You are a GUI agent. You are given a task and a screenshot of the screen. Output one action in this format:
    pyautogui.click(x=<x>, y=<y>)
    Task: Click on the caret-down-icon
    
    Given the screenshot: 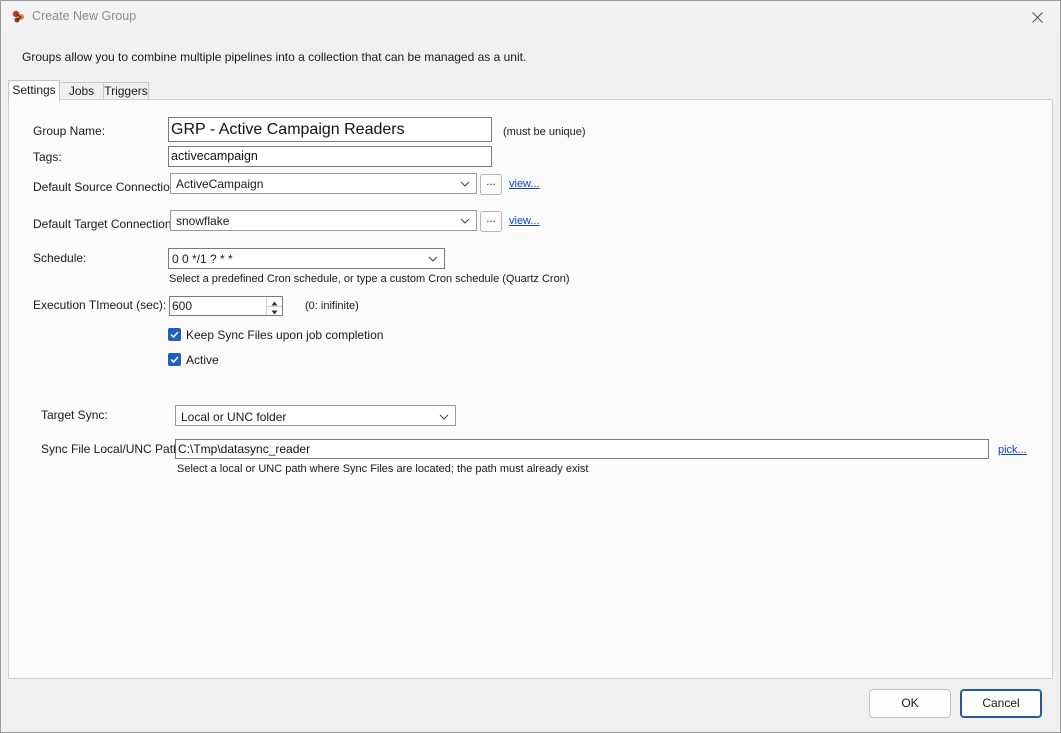 What is the action you would take?
    pyautogui.click(x=274, y=312)
    